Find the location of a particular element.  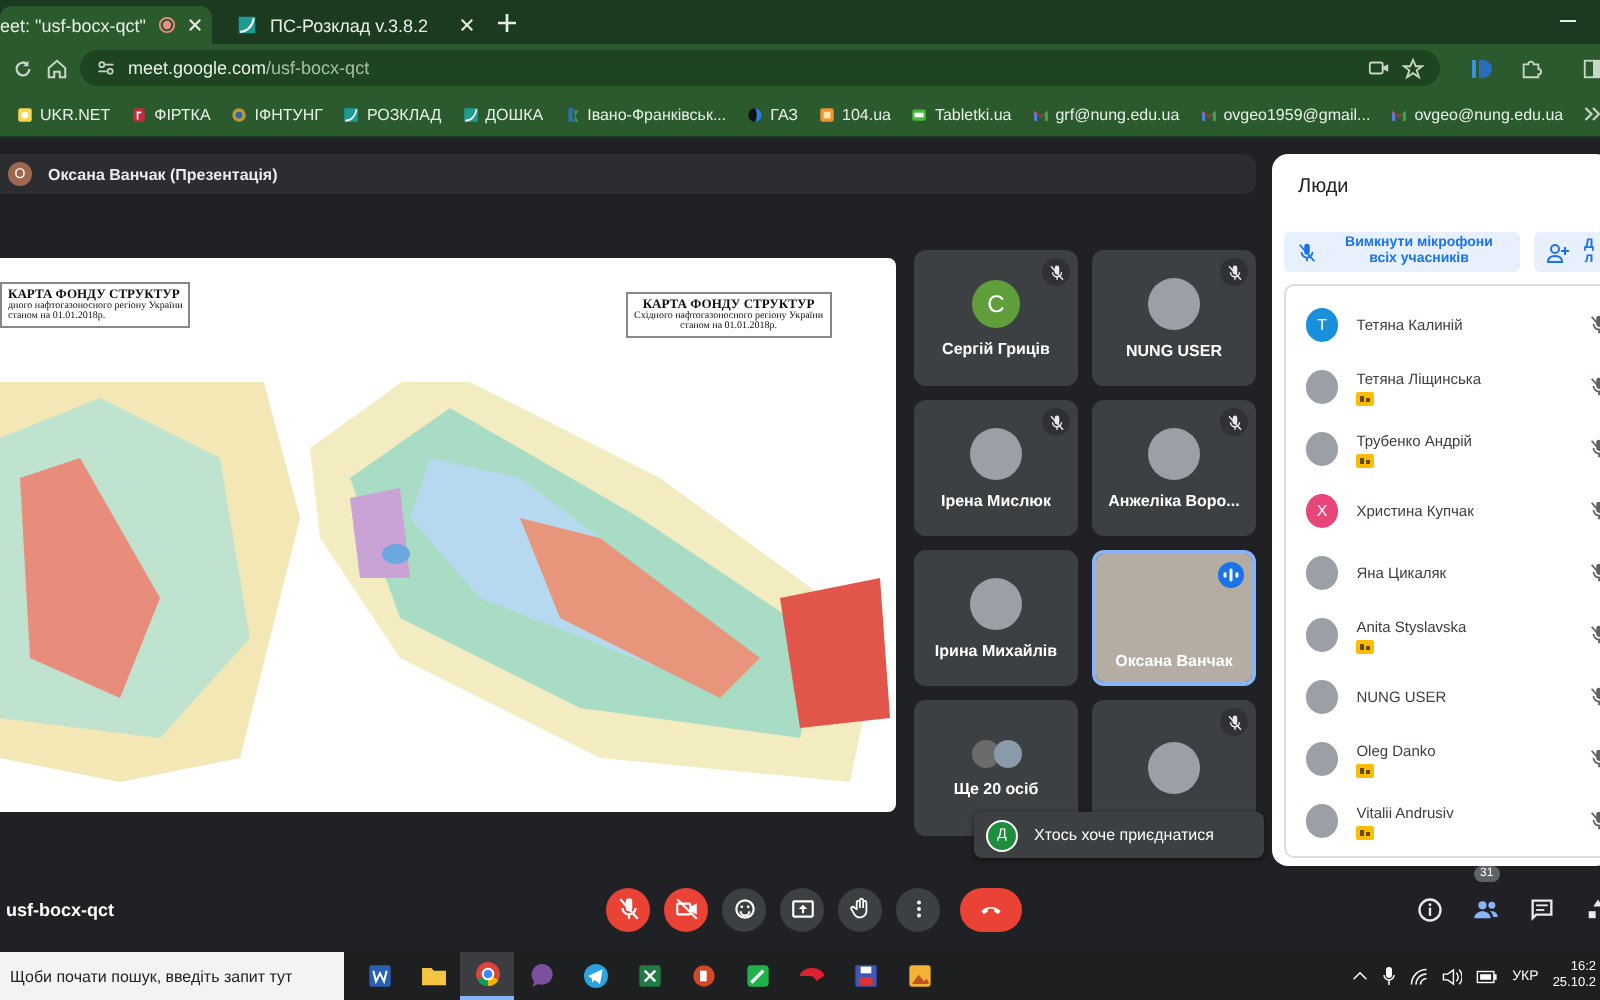

panel-title: Люди is located at coordinates (1323, 188).